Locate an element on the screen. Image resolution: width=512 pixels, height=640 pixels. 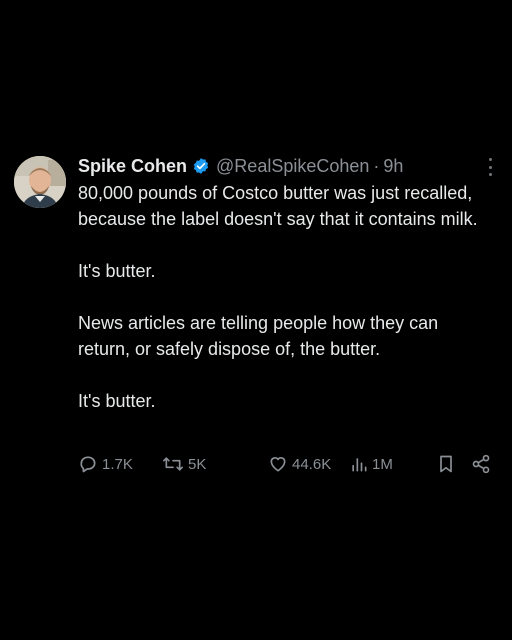
views-count: 1M is located at coordinates (382, 464).